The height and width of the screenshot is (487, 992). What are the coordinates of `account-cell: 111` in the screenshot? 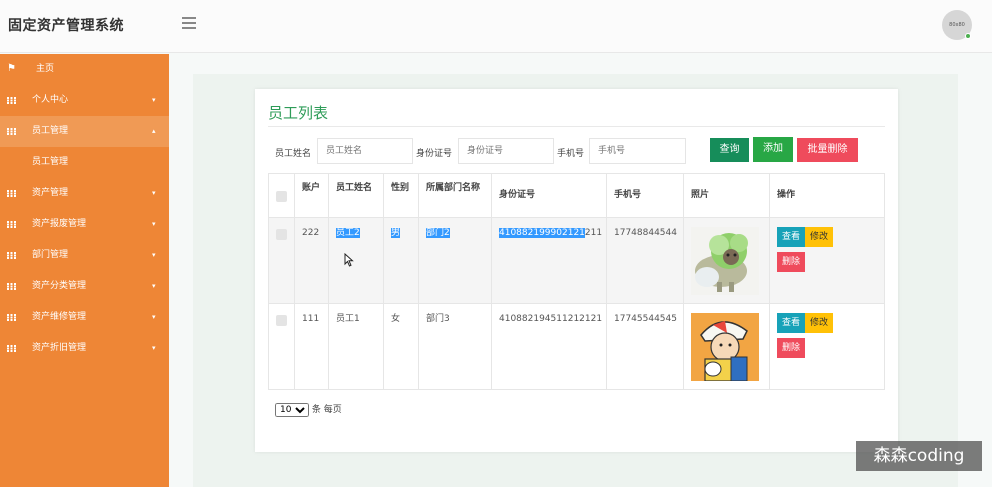 It's located at (311, 346).